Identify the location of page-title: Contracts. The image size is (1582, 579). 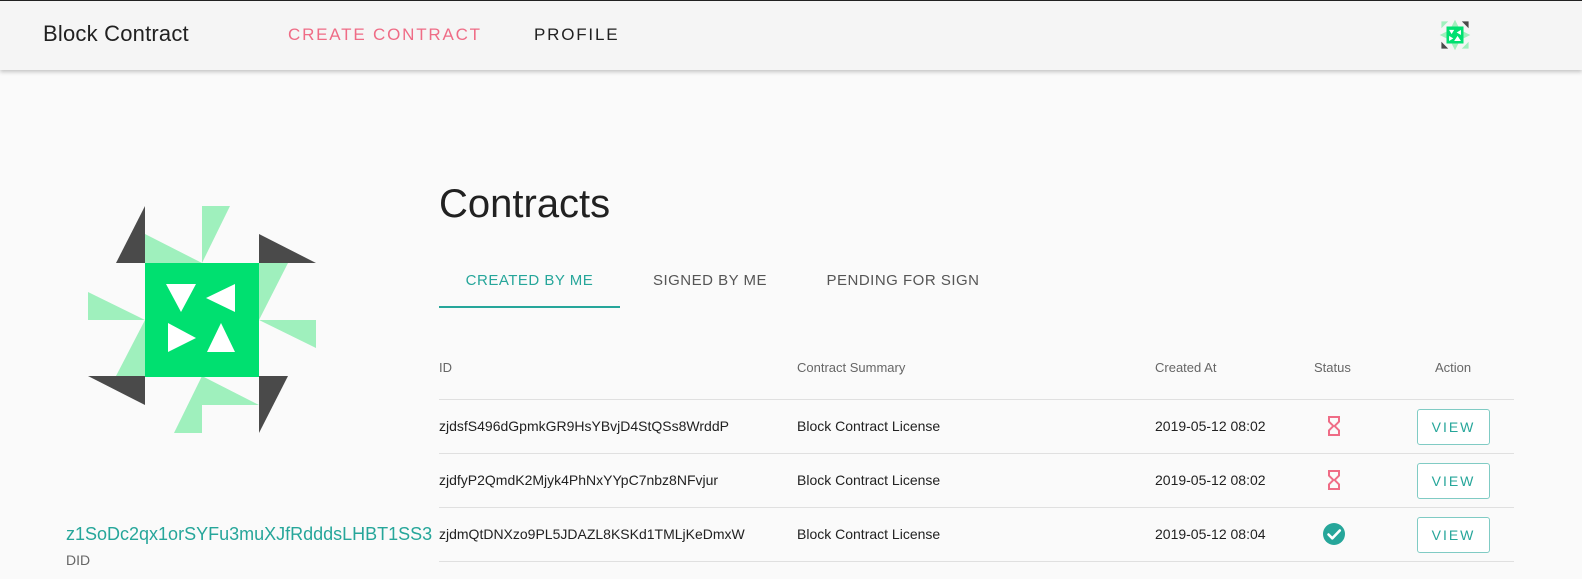
(525, 204).